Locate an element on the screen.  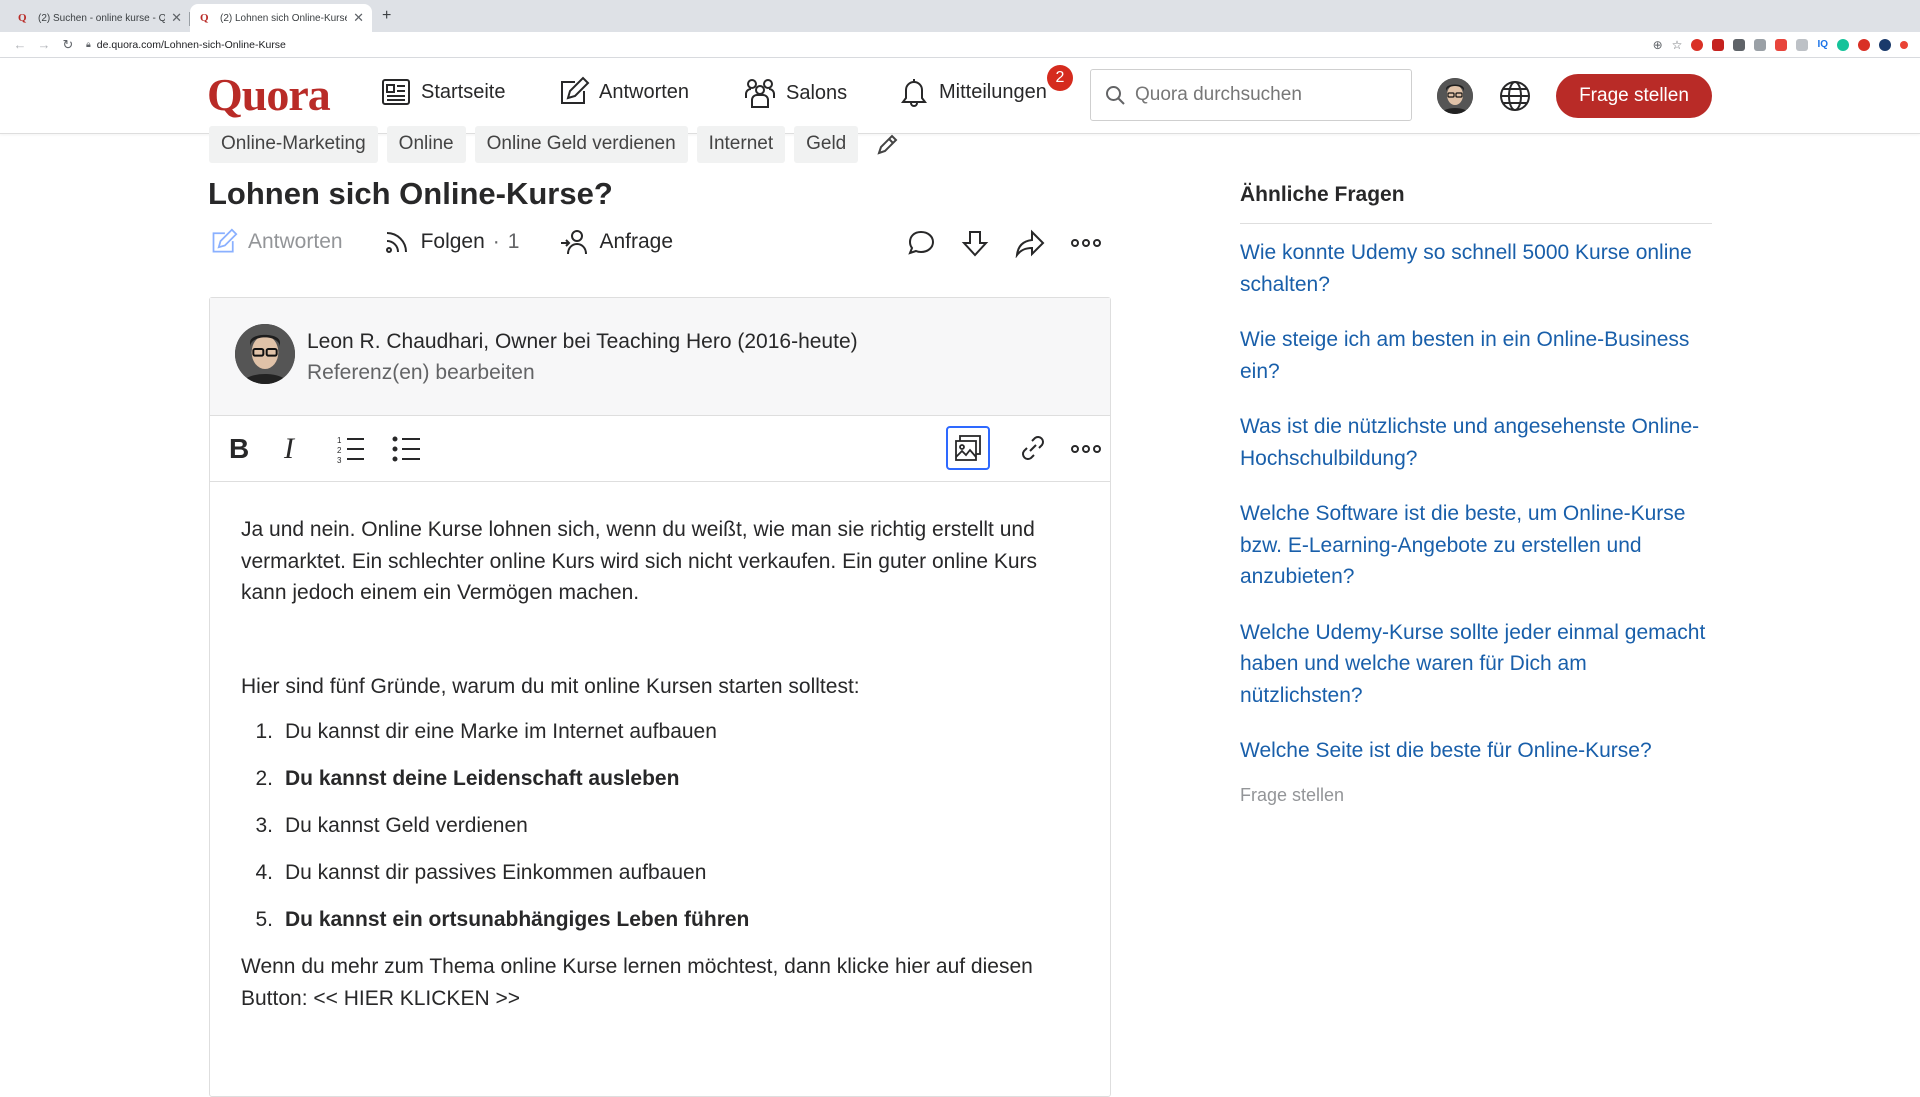
svg-text: 2 is located at coordinates (339, 450).